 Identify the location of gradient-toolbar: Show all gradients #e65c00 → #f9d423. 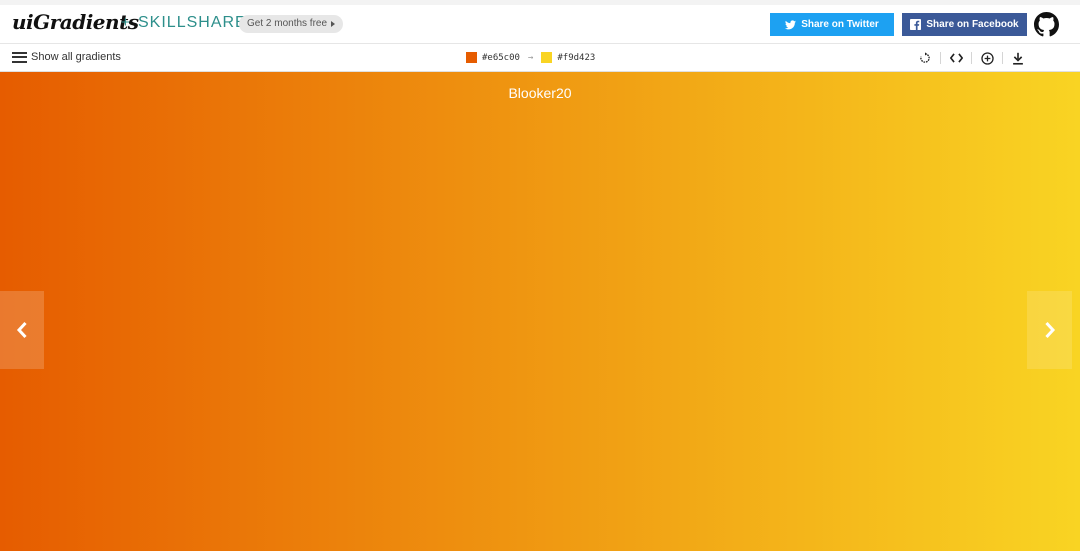
(540, 58).